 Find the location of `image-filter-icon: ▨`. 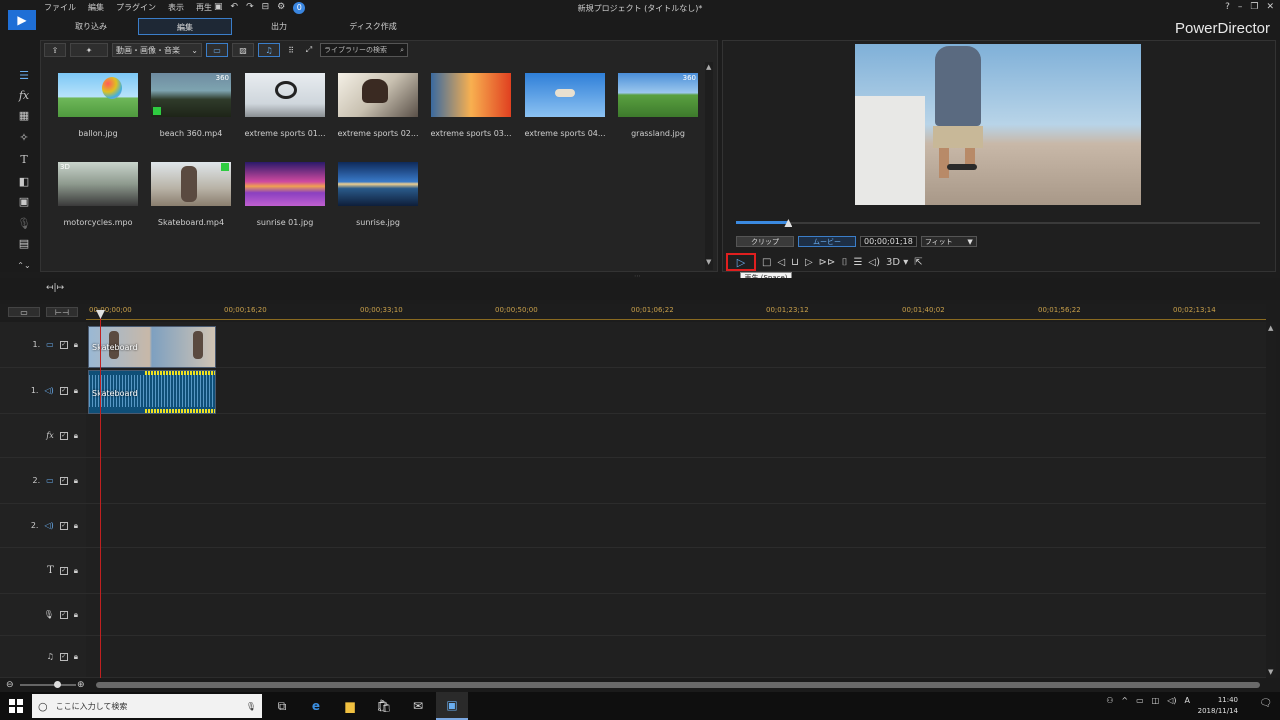

image-filter-icon: ▨ is located at coordinates (243, 50).